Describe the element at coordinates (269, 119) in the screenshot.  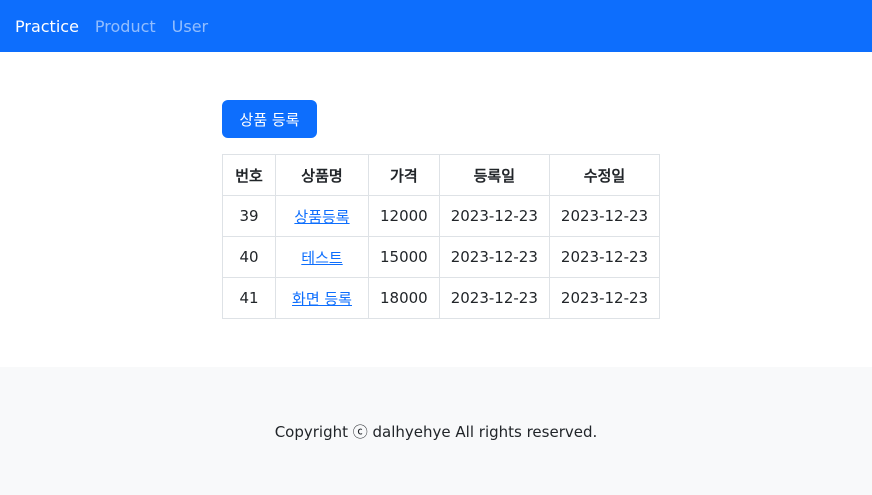
I see `register-product-button: 상품 등록` at that location.